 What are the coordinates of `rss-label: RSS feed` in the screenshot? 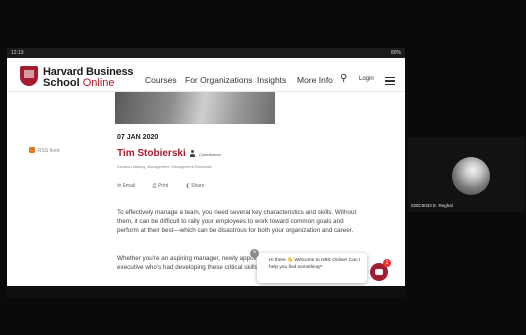 It's located at (49, 151).